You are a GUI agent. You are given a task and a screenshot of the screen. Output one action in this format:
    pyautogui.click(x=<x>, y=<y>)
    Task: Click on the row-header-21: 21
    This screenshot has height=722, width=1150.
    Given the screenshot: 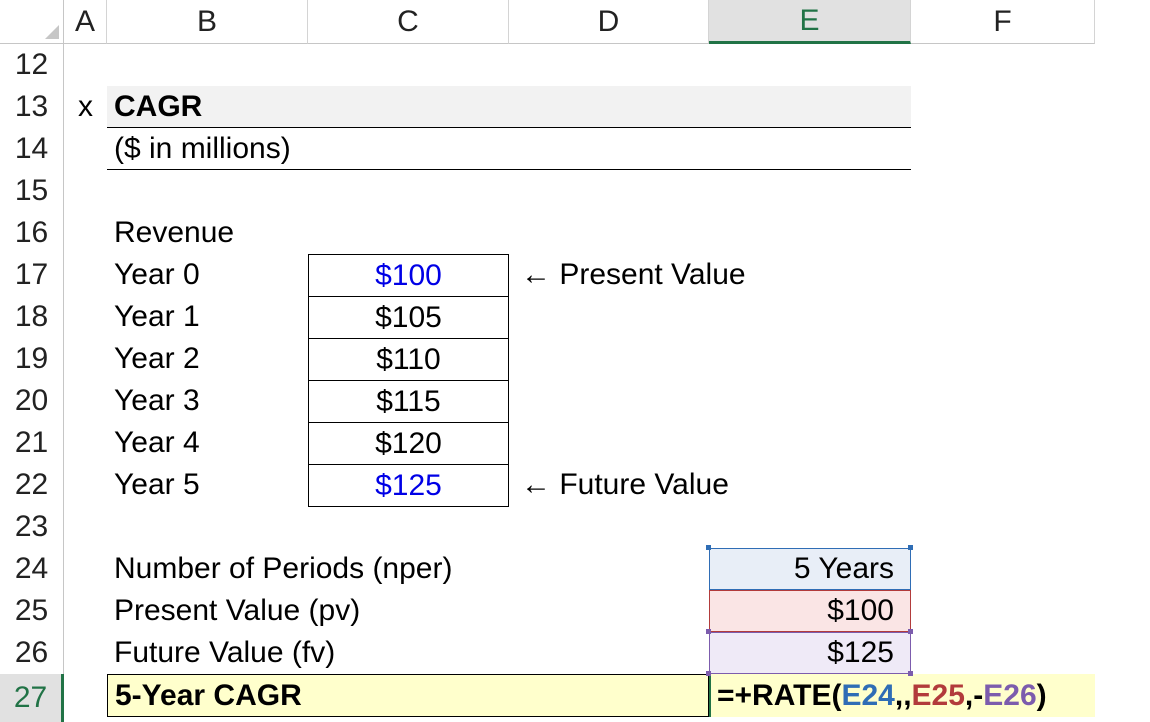 What is the action you would take?
    pyautogui.click(x=32, y=443)
    